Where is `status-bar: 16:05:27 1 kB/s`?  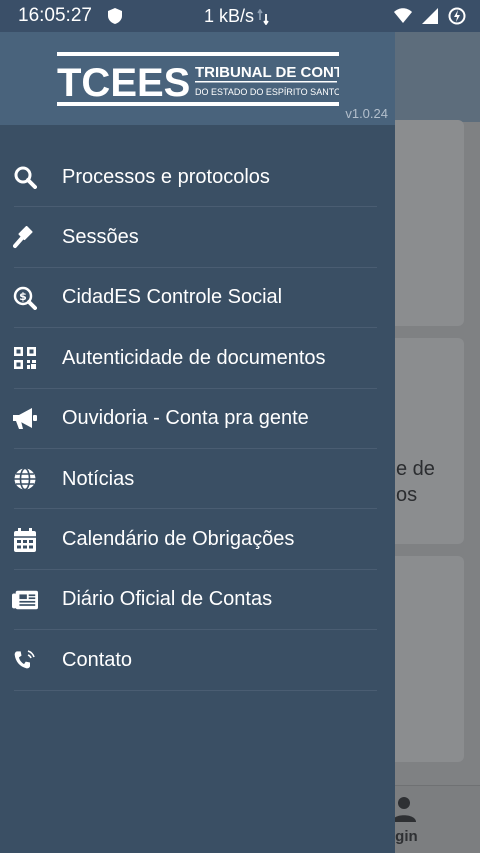 status-bar: 16:05:27 1 kB/s is located at coordinates (240, 16).